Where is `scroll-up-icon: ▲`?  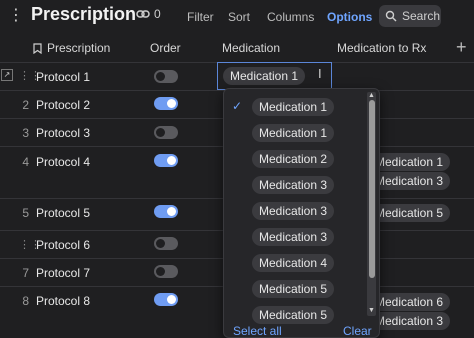
scroll-up-icon: ▲ is located at coordinates (371, 95).